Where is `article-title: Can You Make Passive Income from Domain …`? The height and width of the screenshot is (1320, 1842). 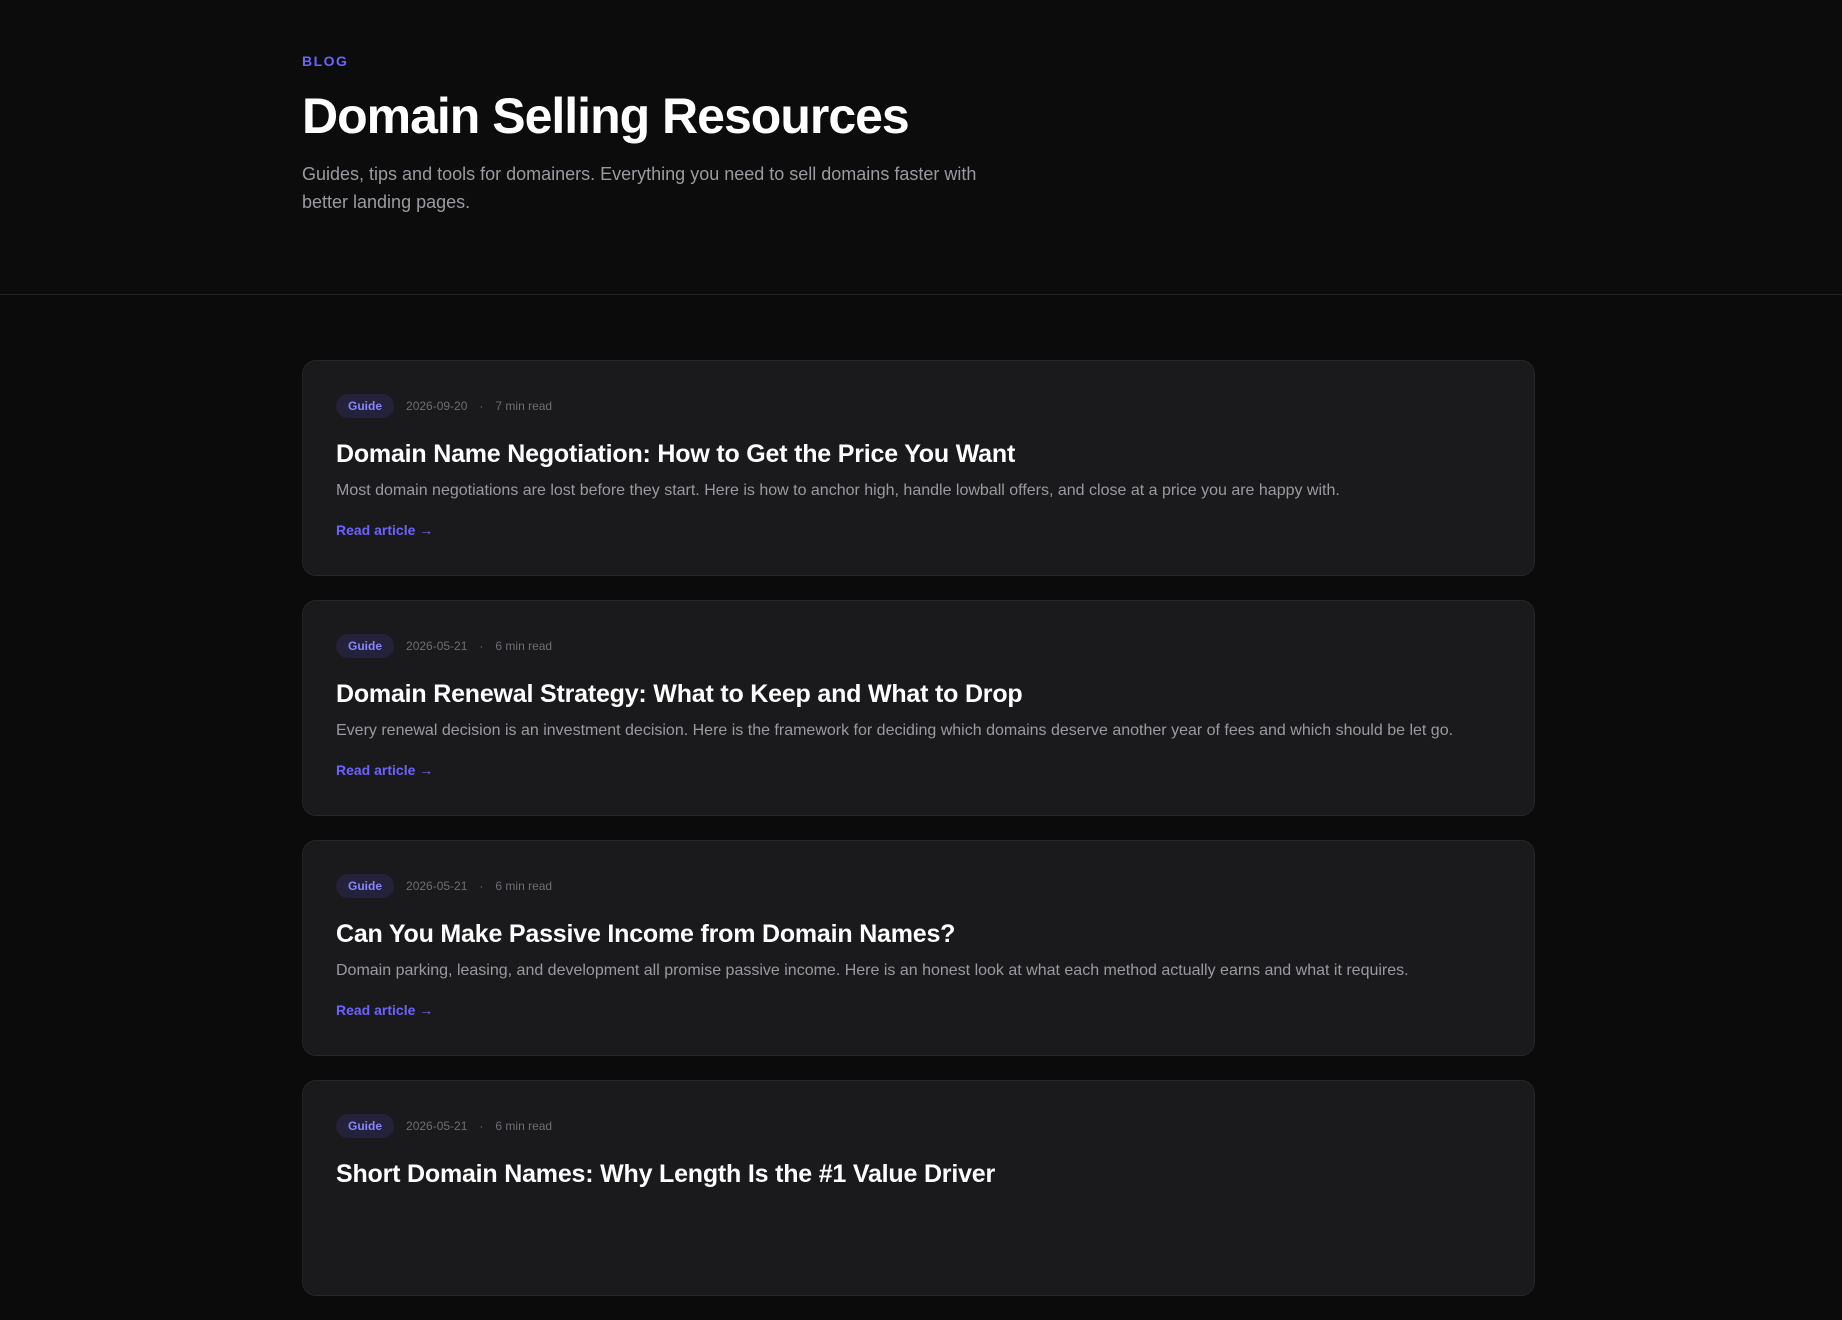 article-title: Can You Make Passive Income from Domain … is located at coordinates (919, 934).